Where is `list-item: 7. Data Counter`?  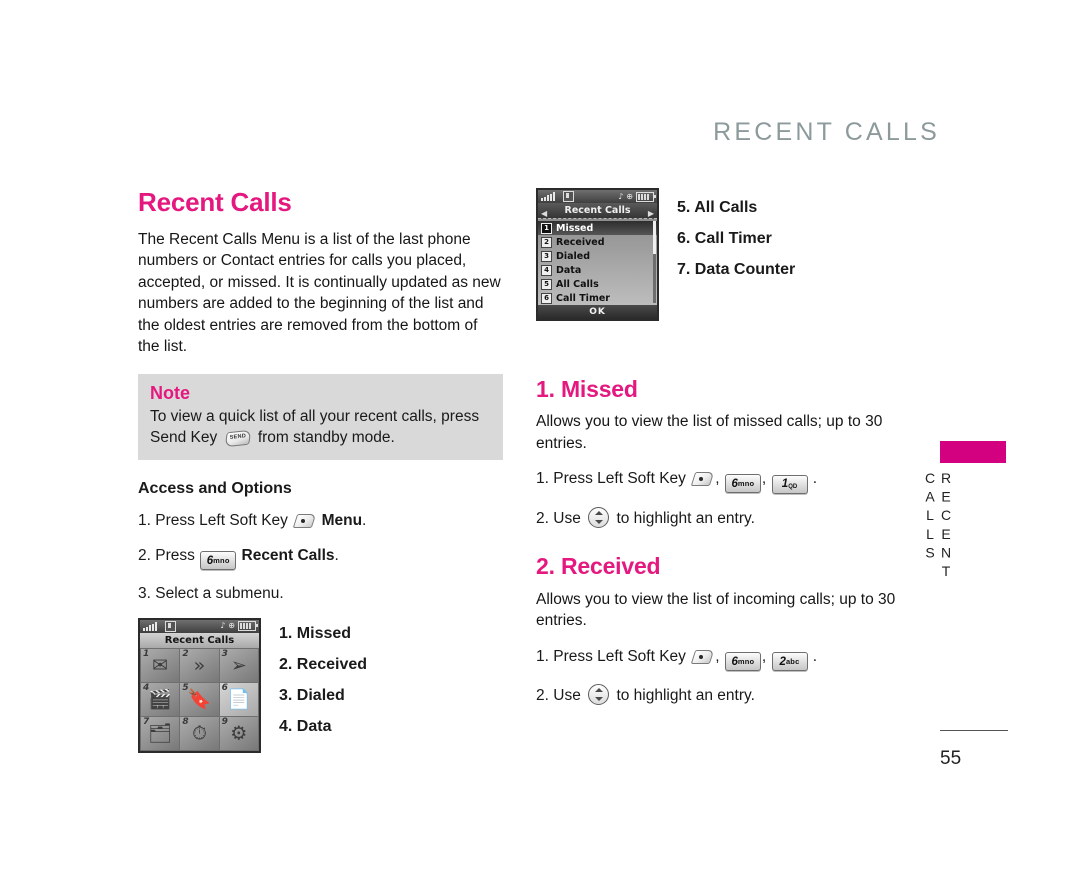
list-item: 7. Data Counter is located at coordinates (736, 269).